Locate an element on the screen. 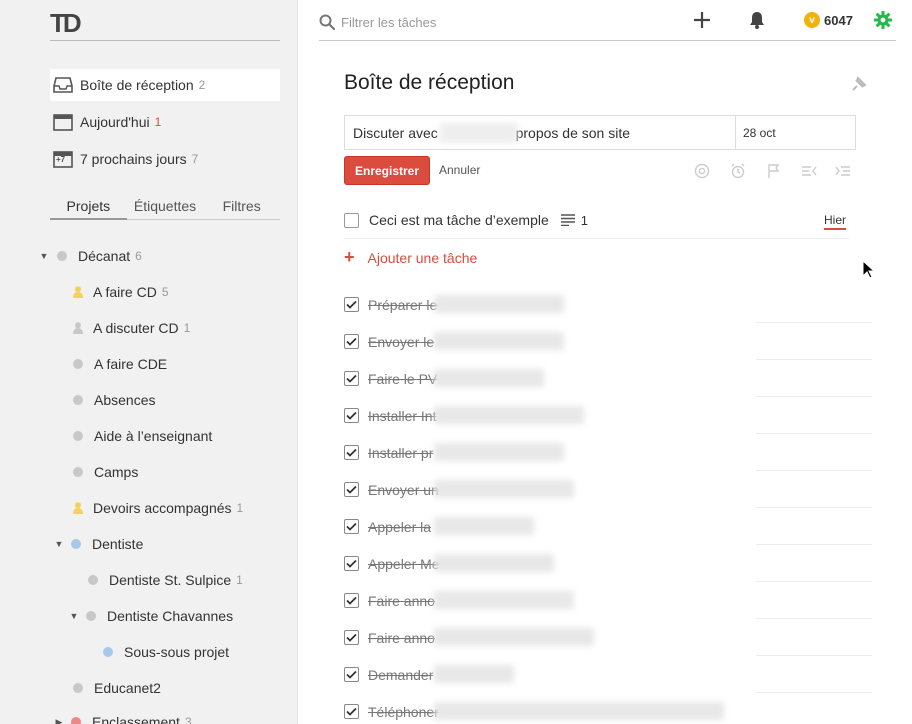  project-count: 5 is located at coordinates (165, 292).